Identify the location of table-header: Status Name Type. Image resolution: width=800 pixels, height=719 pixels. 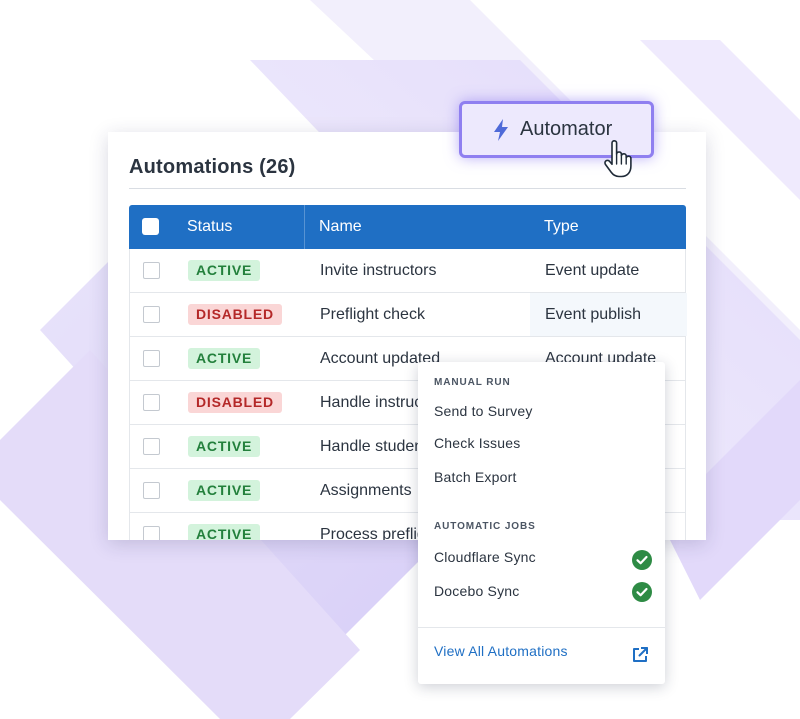
(407, 227).